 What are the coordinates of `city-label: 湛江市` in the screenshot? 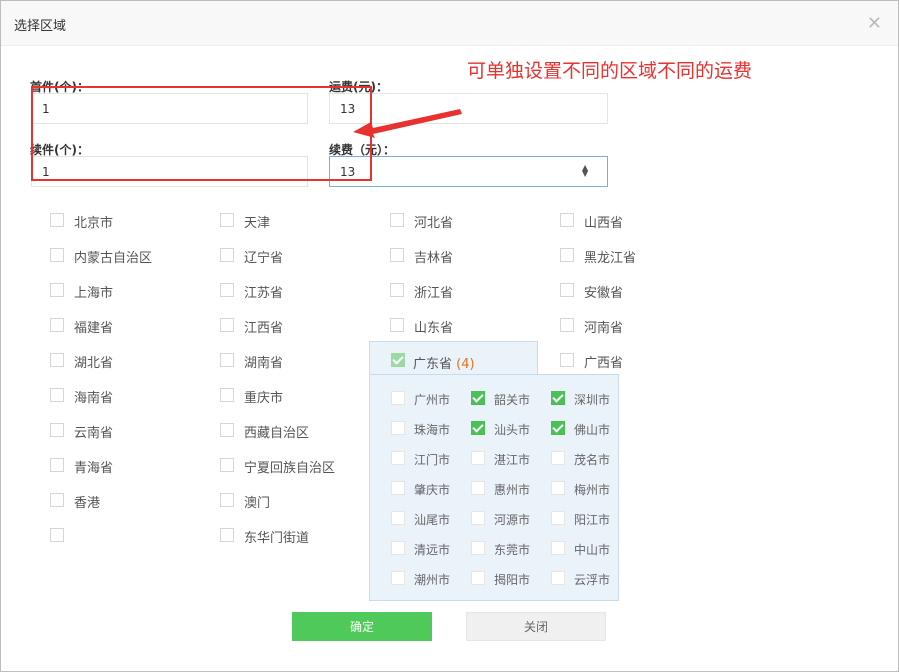 It's located at (512, 460).